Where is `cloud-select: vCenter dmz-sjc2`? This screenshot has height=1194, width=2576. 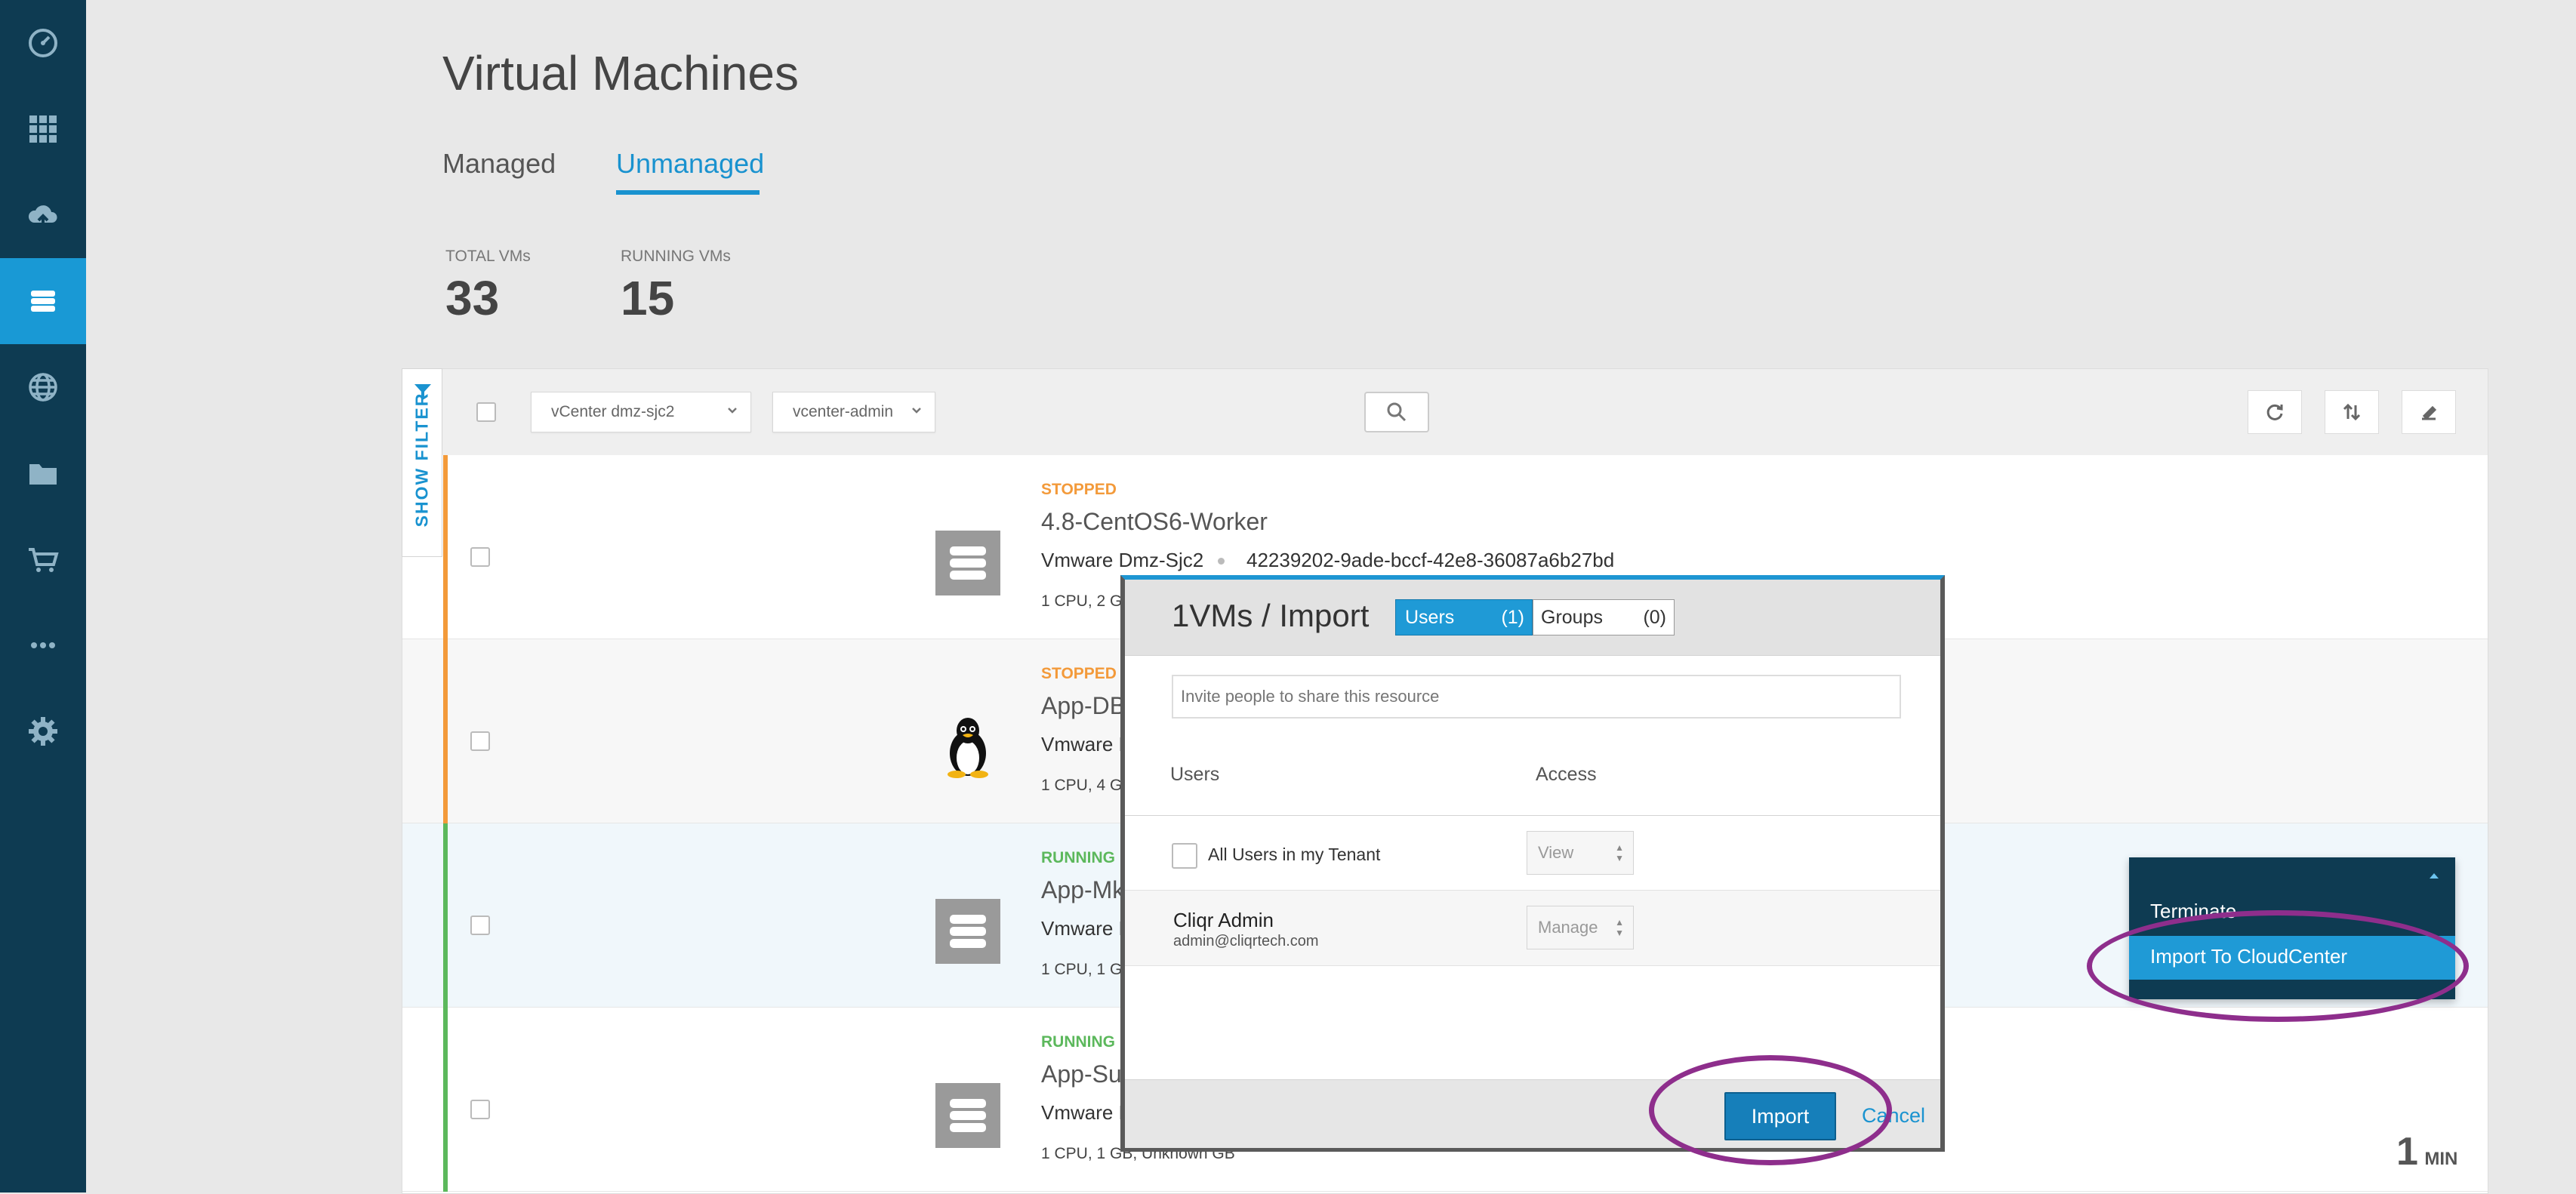
cloud-select: vCenter dmz-sjc2 is located at coordinates (641, 412).